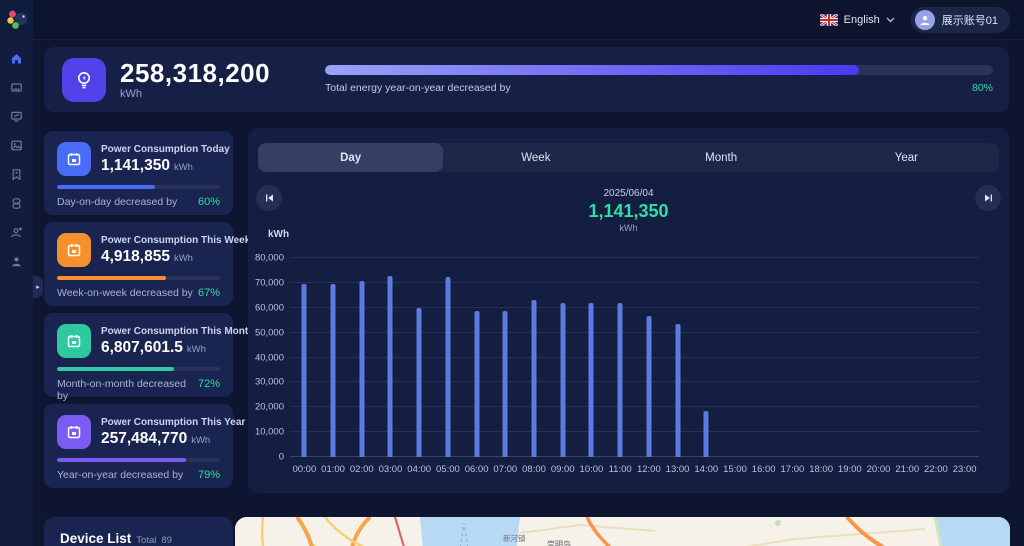 The height and width of the screenshot is (546, 1024). I want to click on bulb-energy-icon, so click(84, 79).